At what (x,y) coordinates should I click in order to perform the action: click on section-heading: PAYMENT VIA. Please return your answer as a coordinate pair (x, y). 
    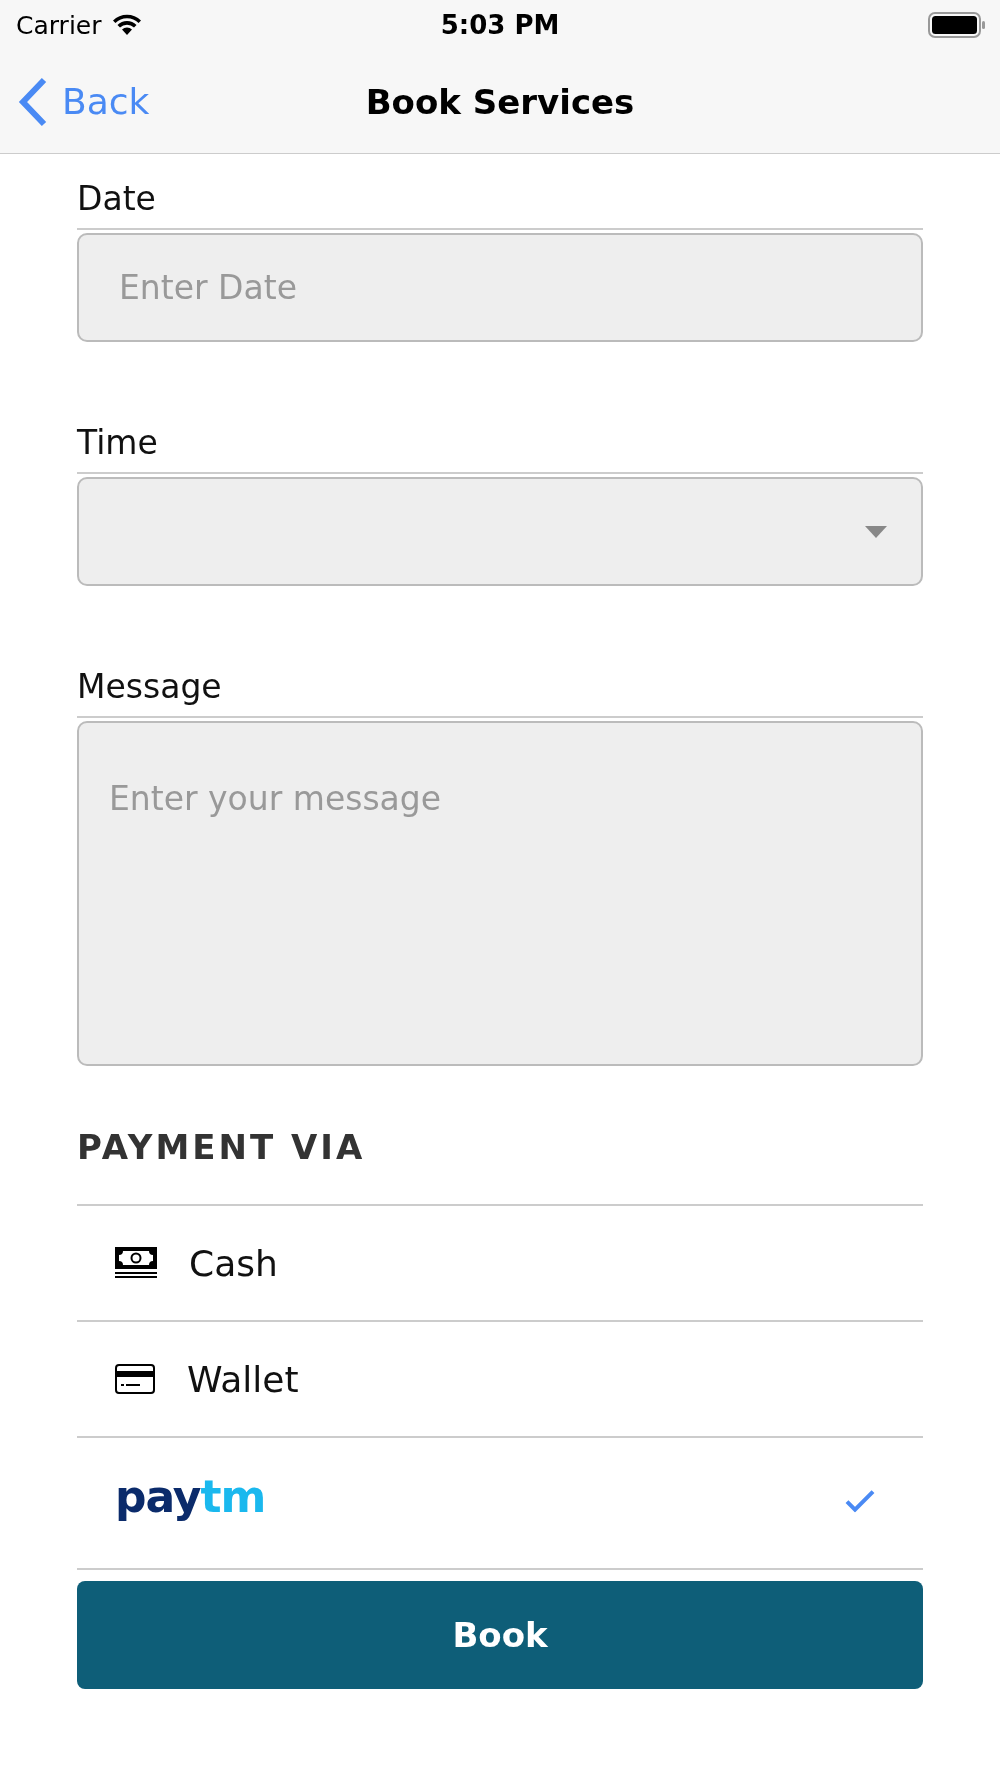
    Looking at the image, I should click on (221, 1147).